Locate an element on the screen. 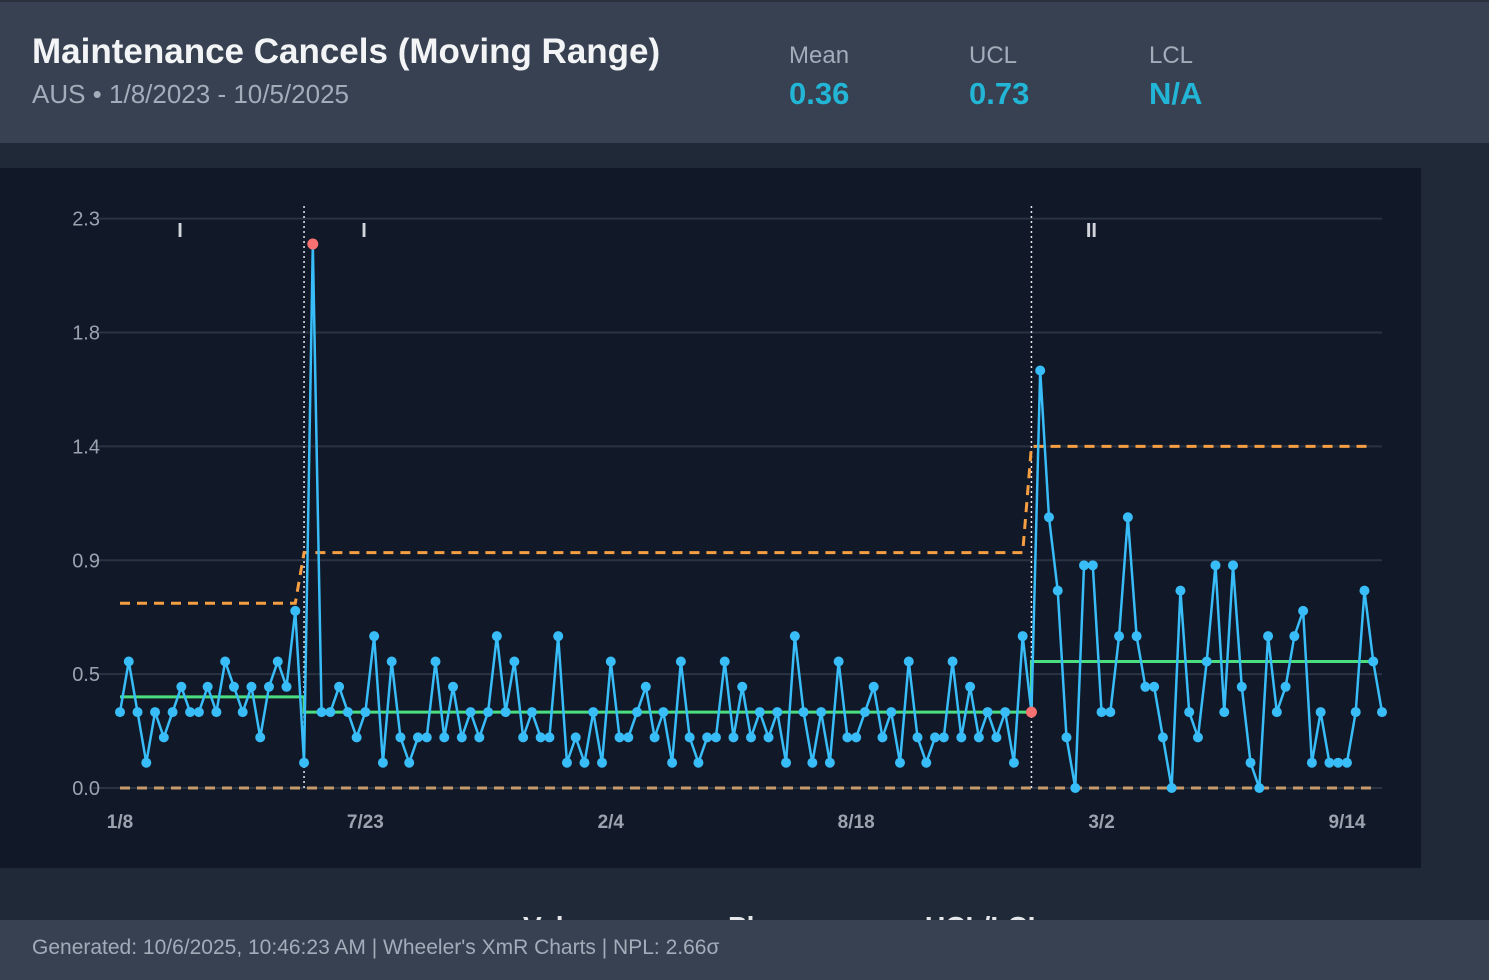 The width and height of the screenshot is (1489, 980). stat-mean: Mean 0.36 is located at coordinates (819, 77).